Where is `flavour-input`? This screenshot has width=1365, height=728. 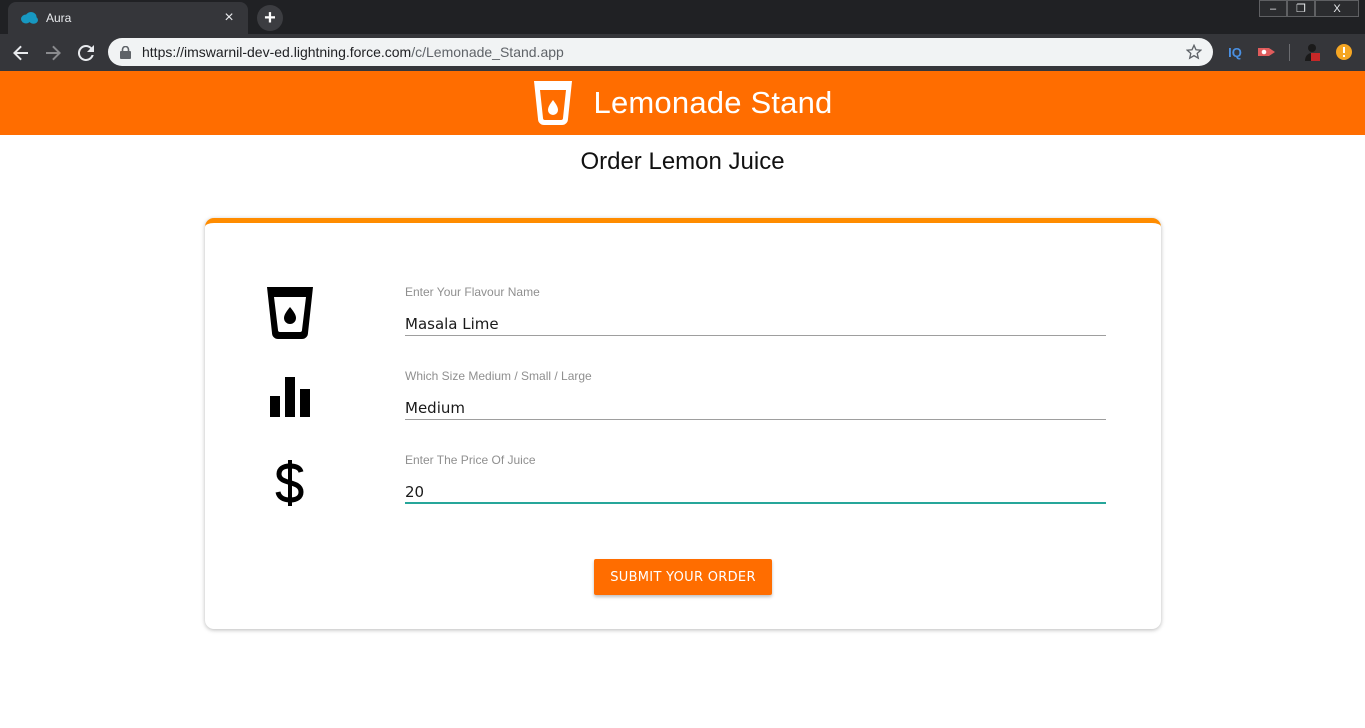
flavour-input is located at coordinates (755, 317).